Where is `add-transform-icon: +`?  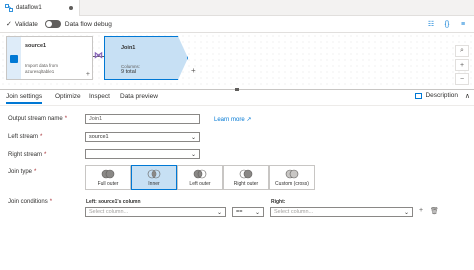
add-transform-icon: + is located at coordinates (193, 70).